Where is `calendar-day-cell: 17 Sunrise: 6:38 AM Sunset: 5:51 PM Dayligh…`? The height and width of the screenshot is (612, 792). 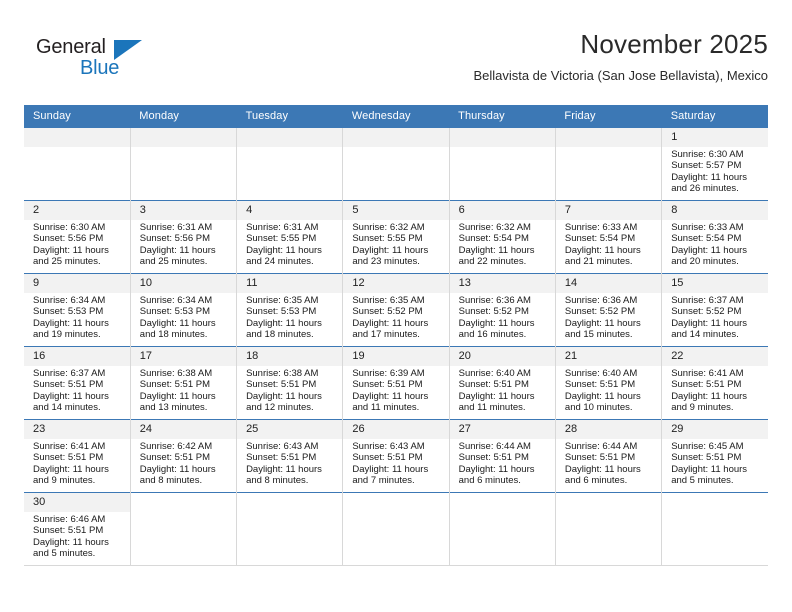 calendar-day-cell: 17 Sunrise: 6:38 AM Sunset: 5:51 PM Dayligh… is located at coordinates (183, 383).